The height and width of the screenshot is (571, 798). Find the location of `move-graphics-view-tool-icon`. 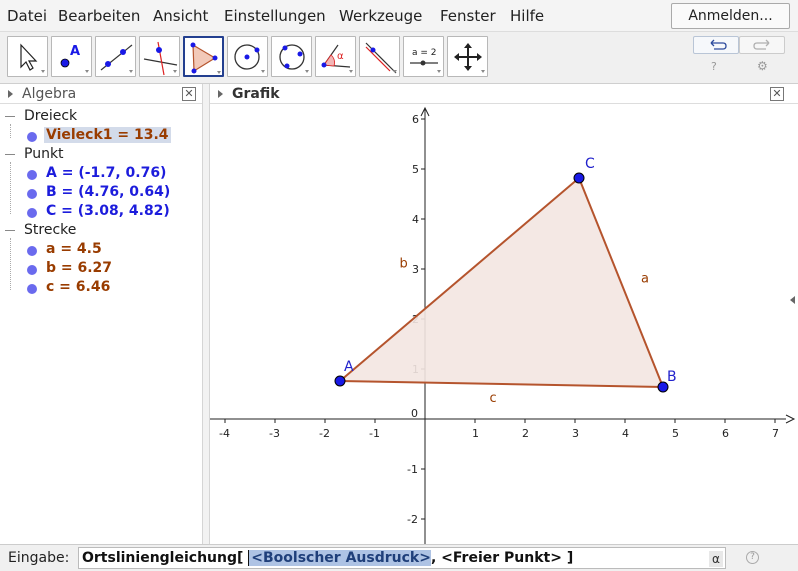

move-graphics-view-tool-icon is located at coordinates (469, 58).